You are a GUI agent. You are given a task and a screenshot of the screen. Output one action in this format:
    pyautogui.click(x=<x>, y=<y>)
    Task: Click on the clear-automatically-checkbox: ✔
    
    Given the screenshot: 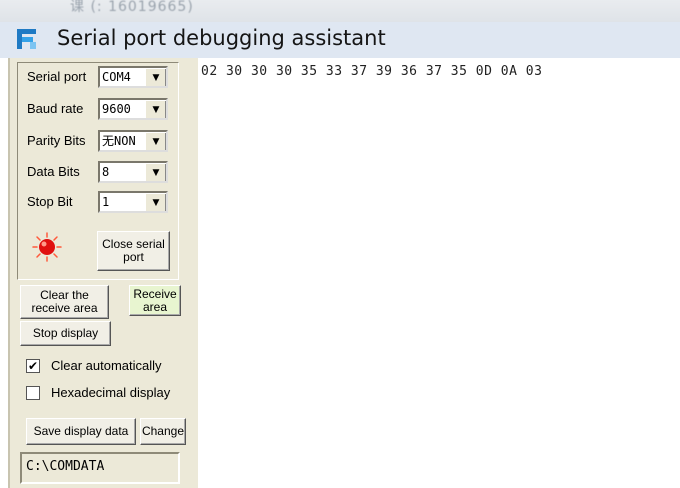 What is the action you would take?
    pyautogui.click(x=33, y=366)
    